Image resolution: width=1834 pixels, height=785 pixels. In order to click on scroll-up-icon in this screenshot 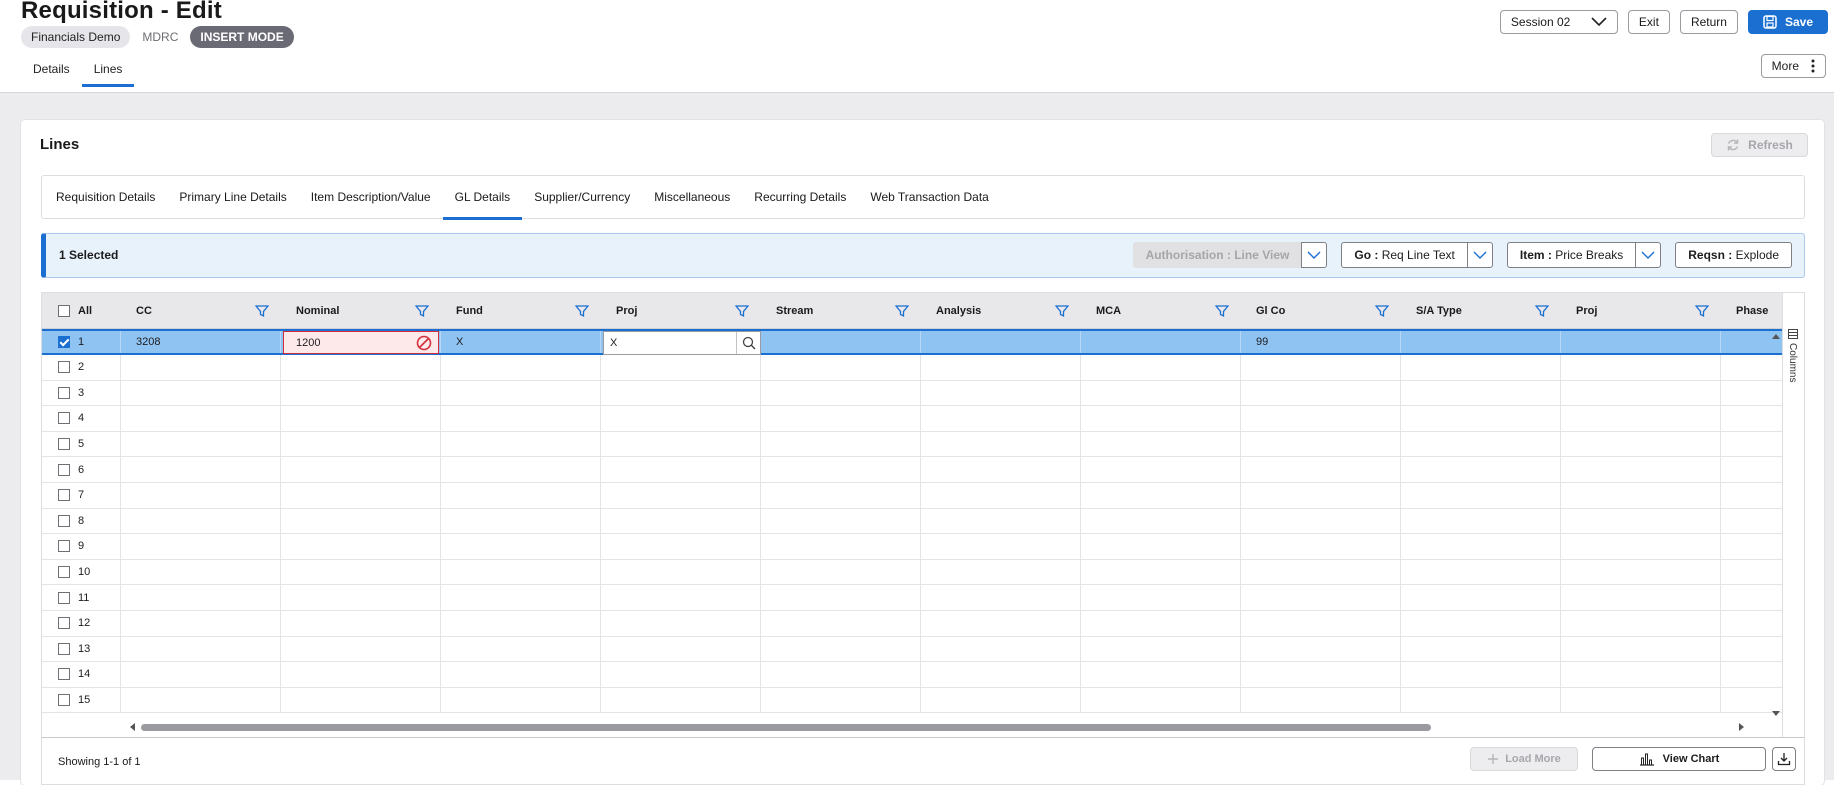, I will do `click(1776, 336)`.